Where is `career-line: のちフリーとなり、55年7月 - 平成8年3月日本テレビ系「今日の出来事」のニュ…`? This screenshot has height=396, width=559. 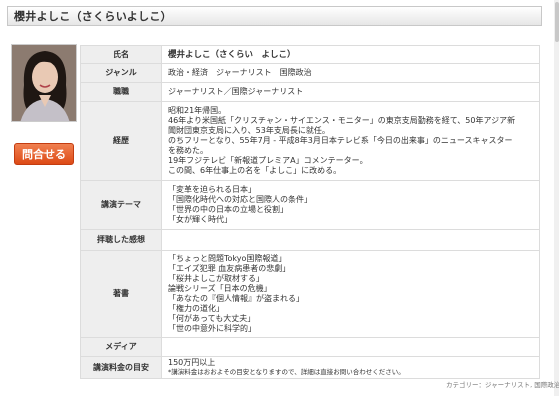
career-line: のちフリーとなり、55年7月 - 平成8年3月日本テレビ系「今日の出来事」のニュ… is located at coordinates (340, 140).